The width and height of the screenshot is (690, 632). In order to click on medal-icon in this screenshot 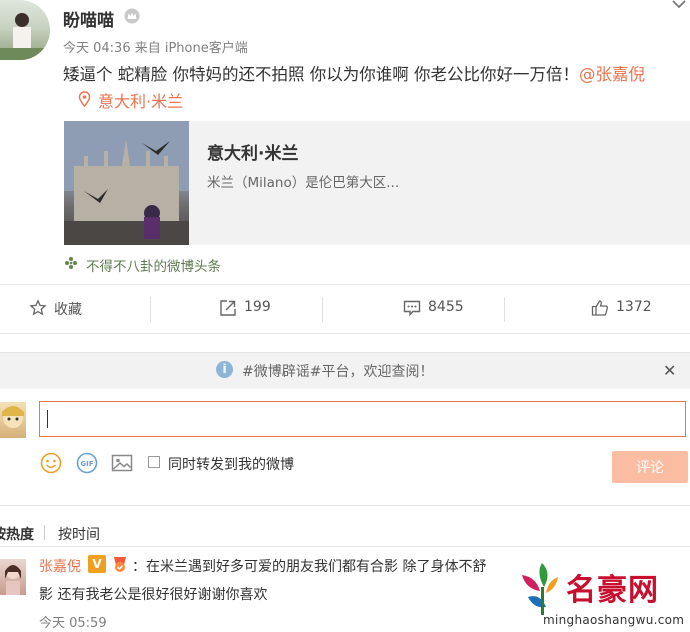, I will do `click(120, 564)`.